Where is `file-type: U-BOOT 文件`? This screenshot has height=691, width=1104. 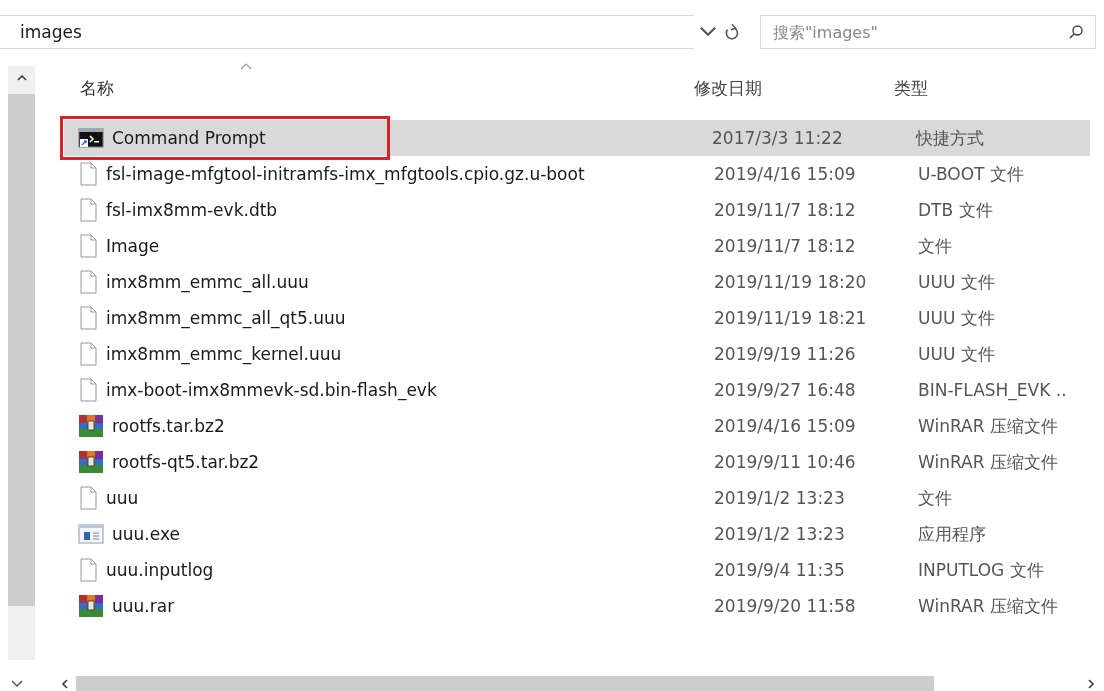 file-type: U-BOOT 文件 is located at coordinates (970, 174).